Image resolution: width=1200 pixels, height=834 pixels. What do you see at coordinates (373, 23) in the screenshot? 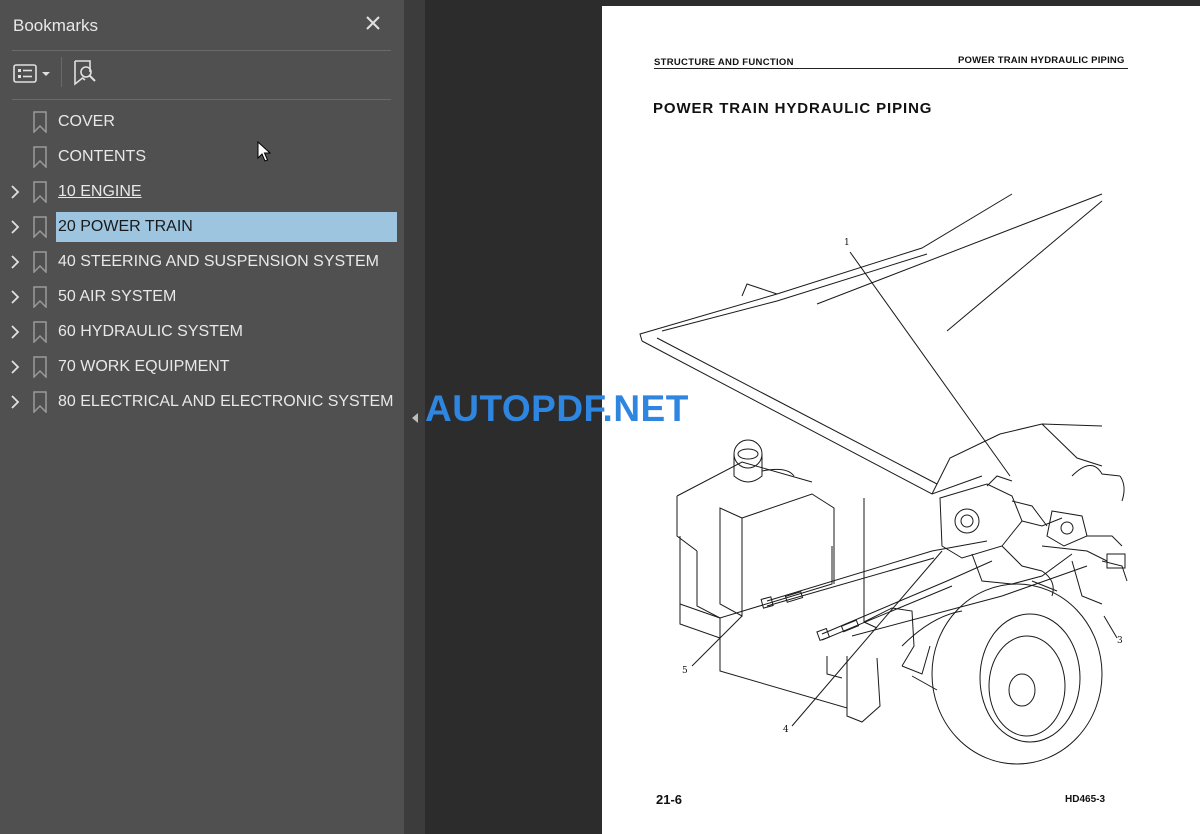
I see `close-icon` at bounding box center [373, 23].